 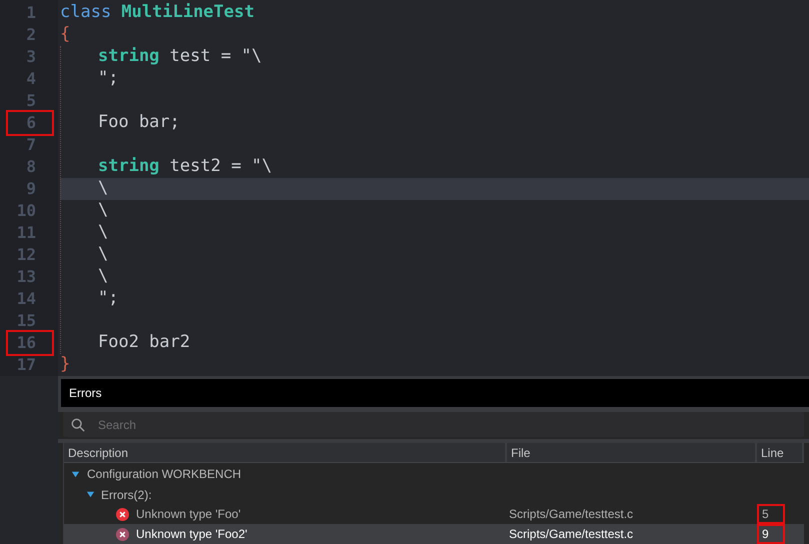 What do you see at coordinates (26, 365) in the screenshot?
I see `line-number: 17` at bounding box center [26, 365].